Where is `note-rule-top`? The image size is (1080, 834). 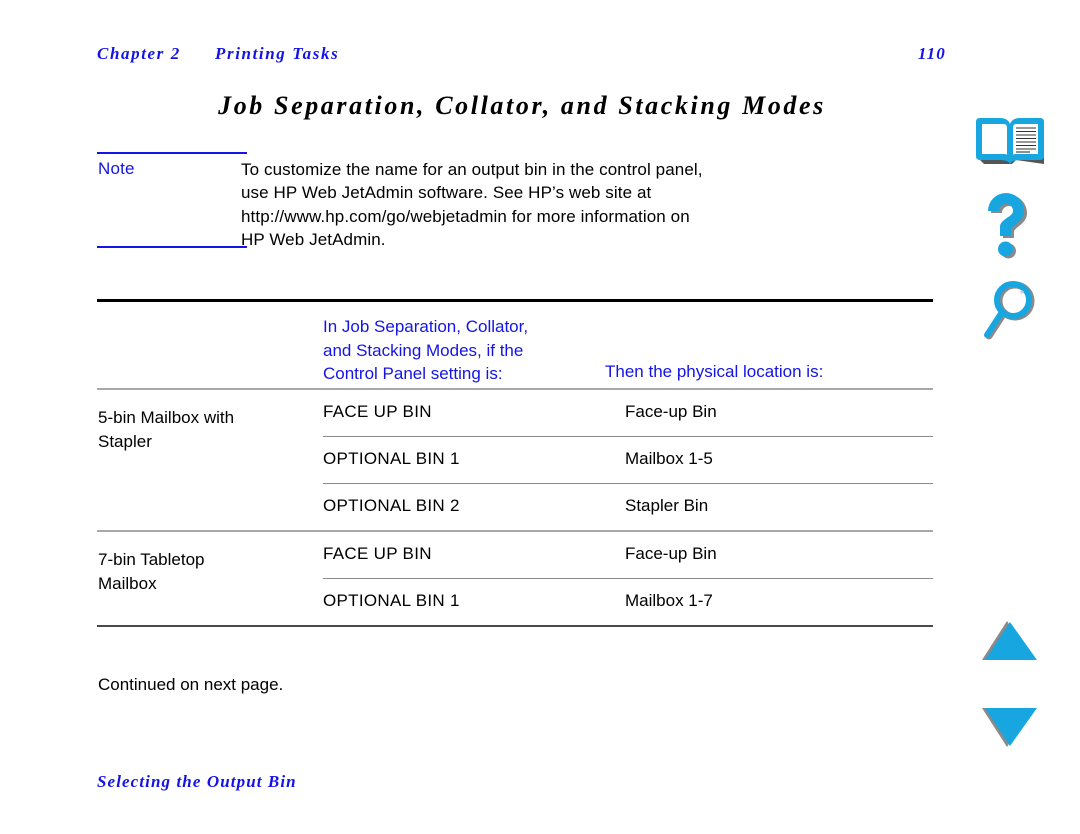 note-rule-top is located at coordinates (172, 153).